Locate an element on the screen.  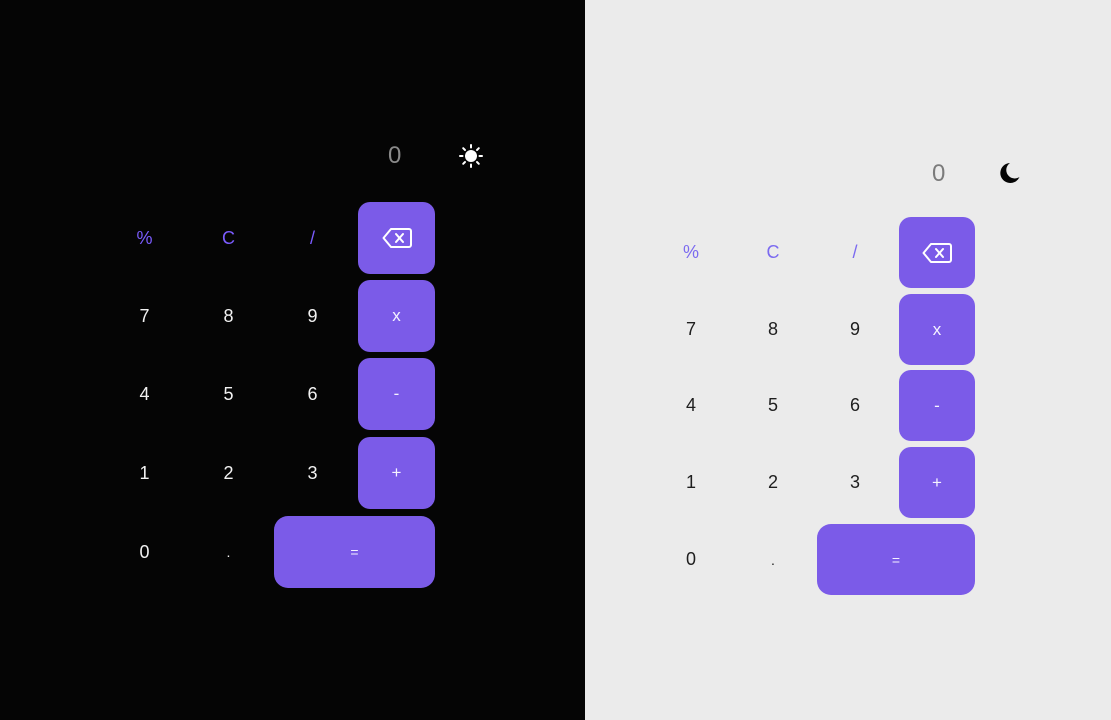
moon-icon is located at coordinates (1010, 173).